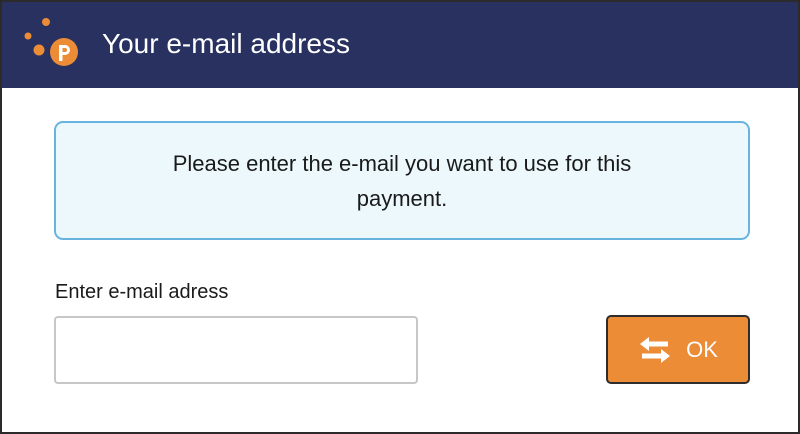  What do you see at coordinates (226, 43) in the screenshot?
I see `dialog-title: Your e-mail address` at bounding box center [226, 43].